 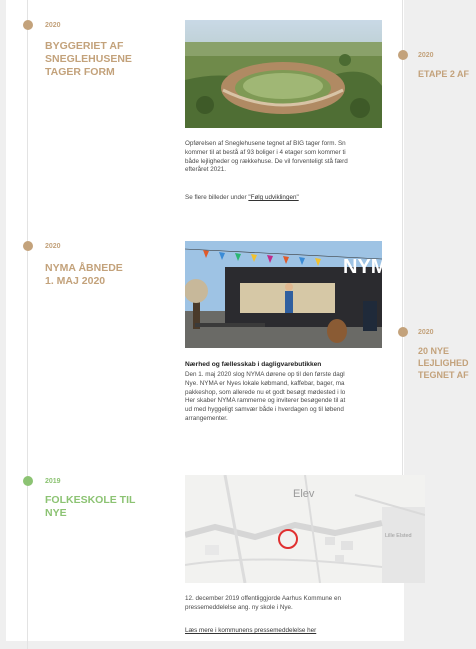 What do you see at coordinates (88, 59) in the screenshot?
I see `entry-title: BYGGERIET AF SNEGLEHUSENE TAGER FORM` at bounding box center [88, 59].